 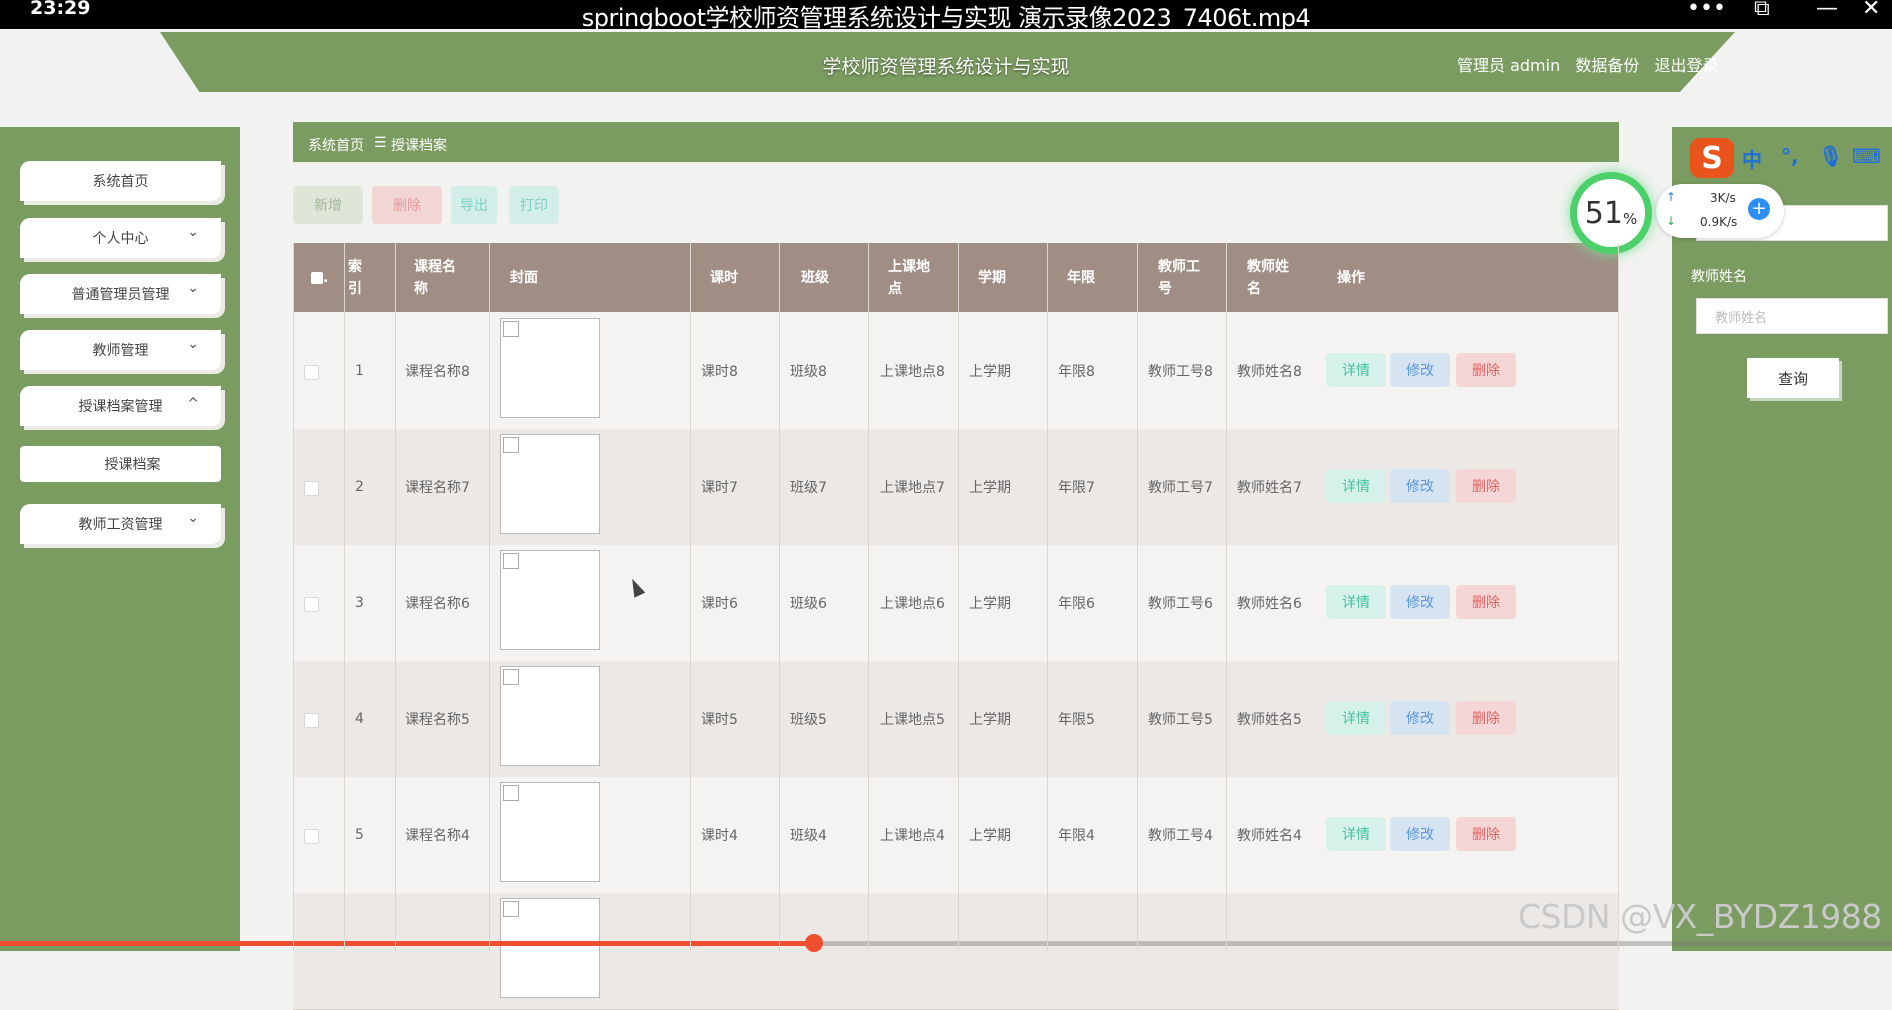 I want to click on th-course: 课程名称, so click(x=435, y=277).